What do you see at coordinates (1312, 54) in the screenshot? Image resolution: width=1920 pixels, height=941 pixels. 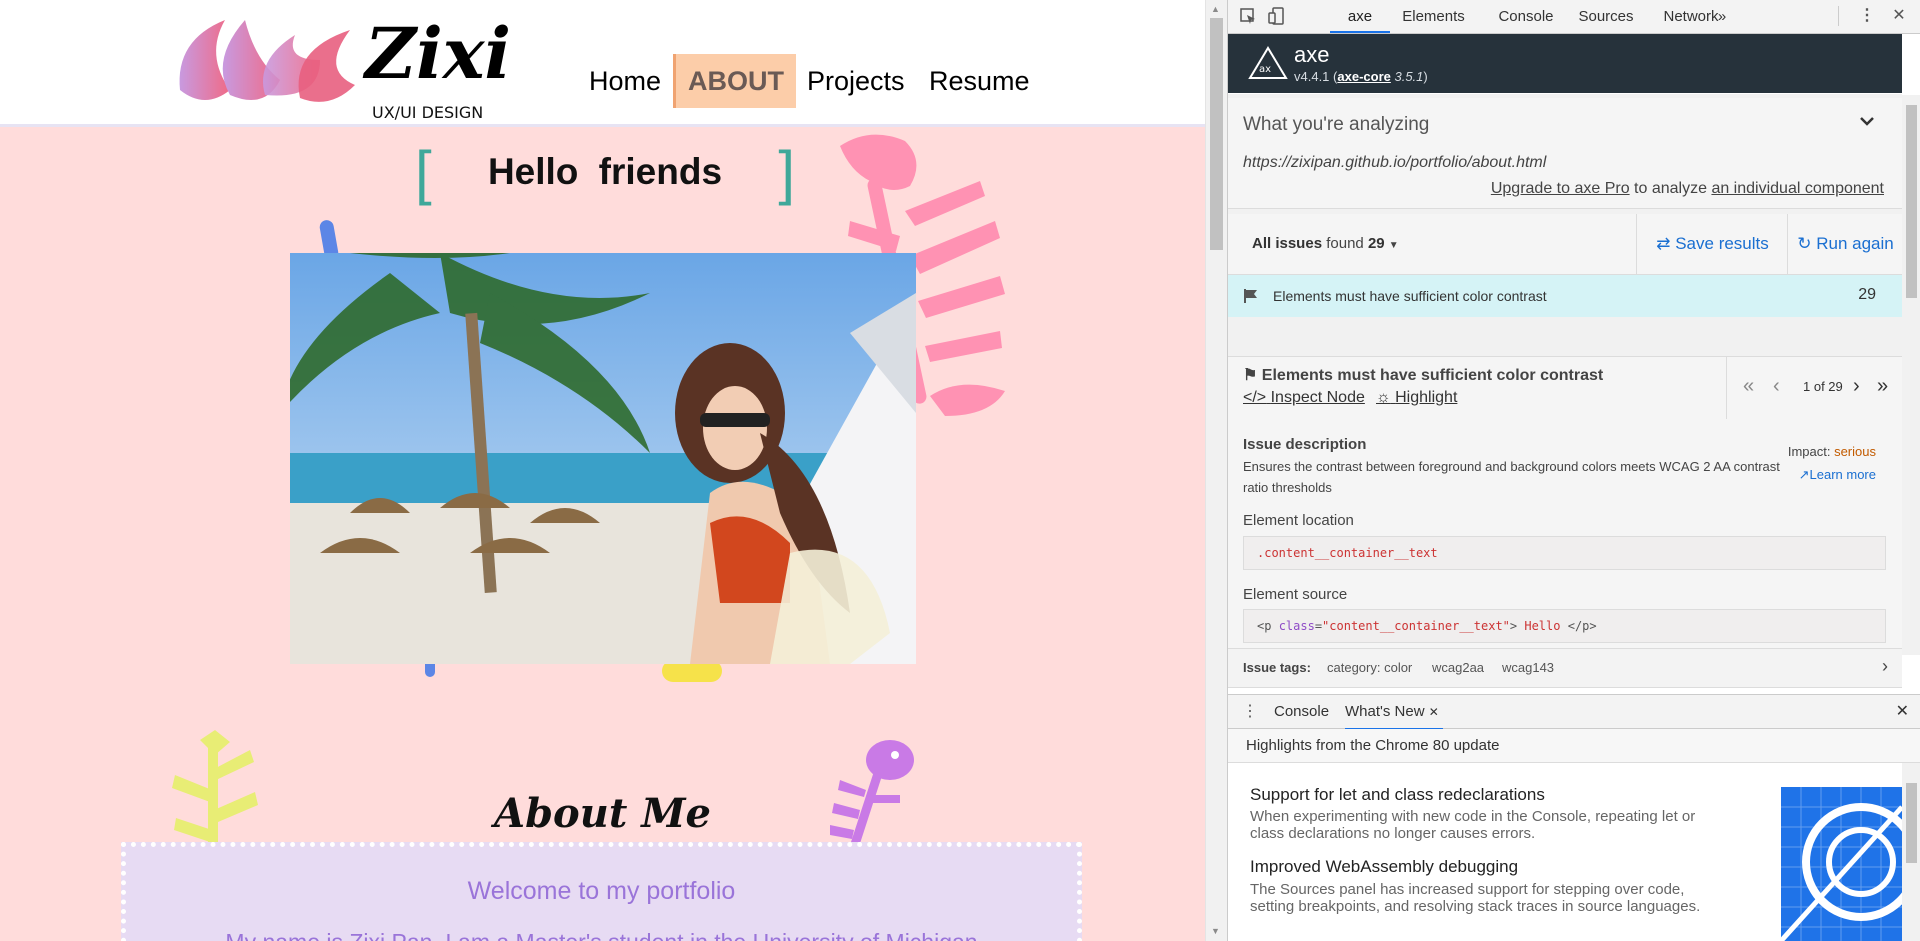 I see `axe-name: axe` at bounding box center [1312, 54].